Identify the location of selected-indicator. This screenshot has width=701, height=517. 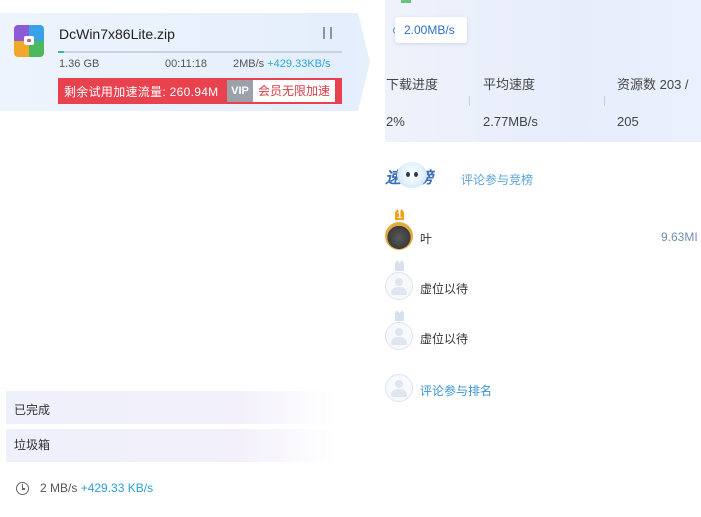
(364, 62).